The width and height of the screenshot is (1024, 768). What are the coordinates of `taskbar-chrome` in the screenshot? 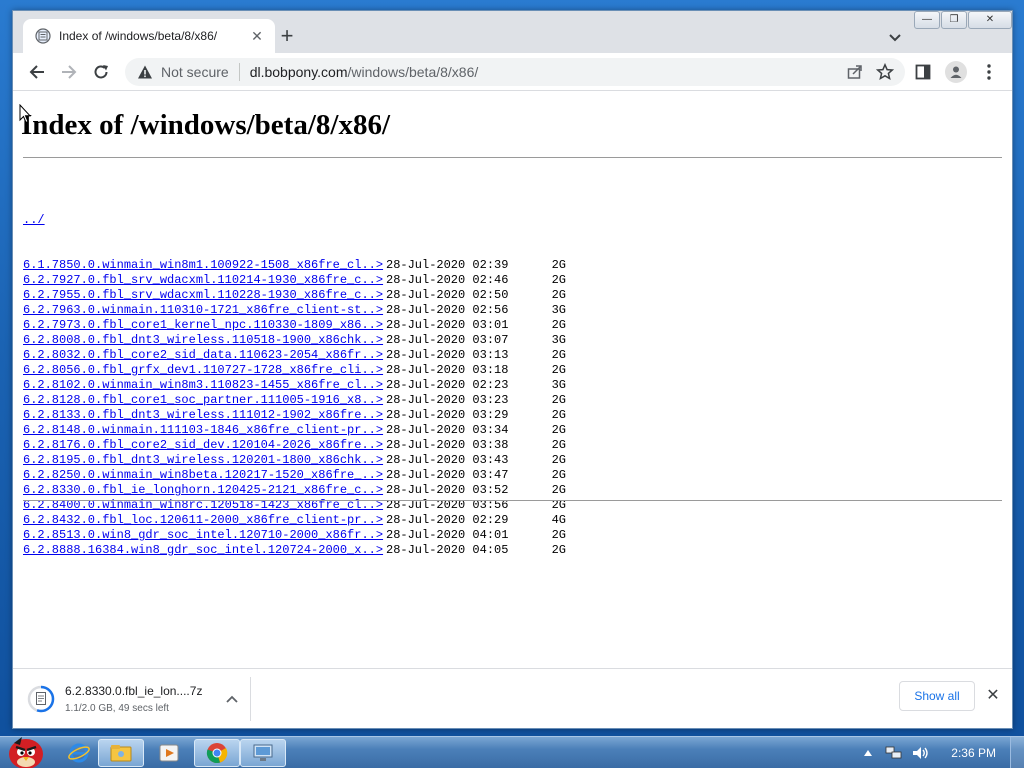 It's located at (217, 753).